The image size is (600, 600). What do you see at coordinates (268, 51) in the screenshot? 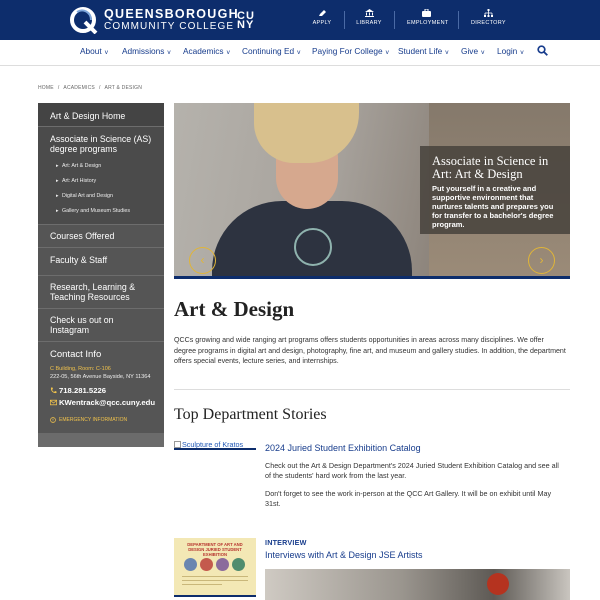
I see `nav-label: Continuing Ed` at bounding box center [268, 51].